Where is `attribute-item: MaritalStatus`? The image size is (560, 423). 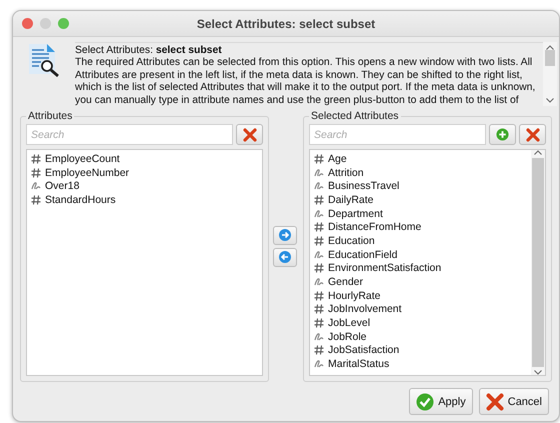
attribute-item: MaritalStatus is located at coordinates (420, 364).